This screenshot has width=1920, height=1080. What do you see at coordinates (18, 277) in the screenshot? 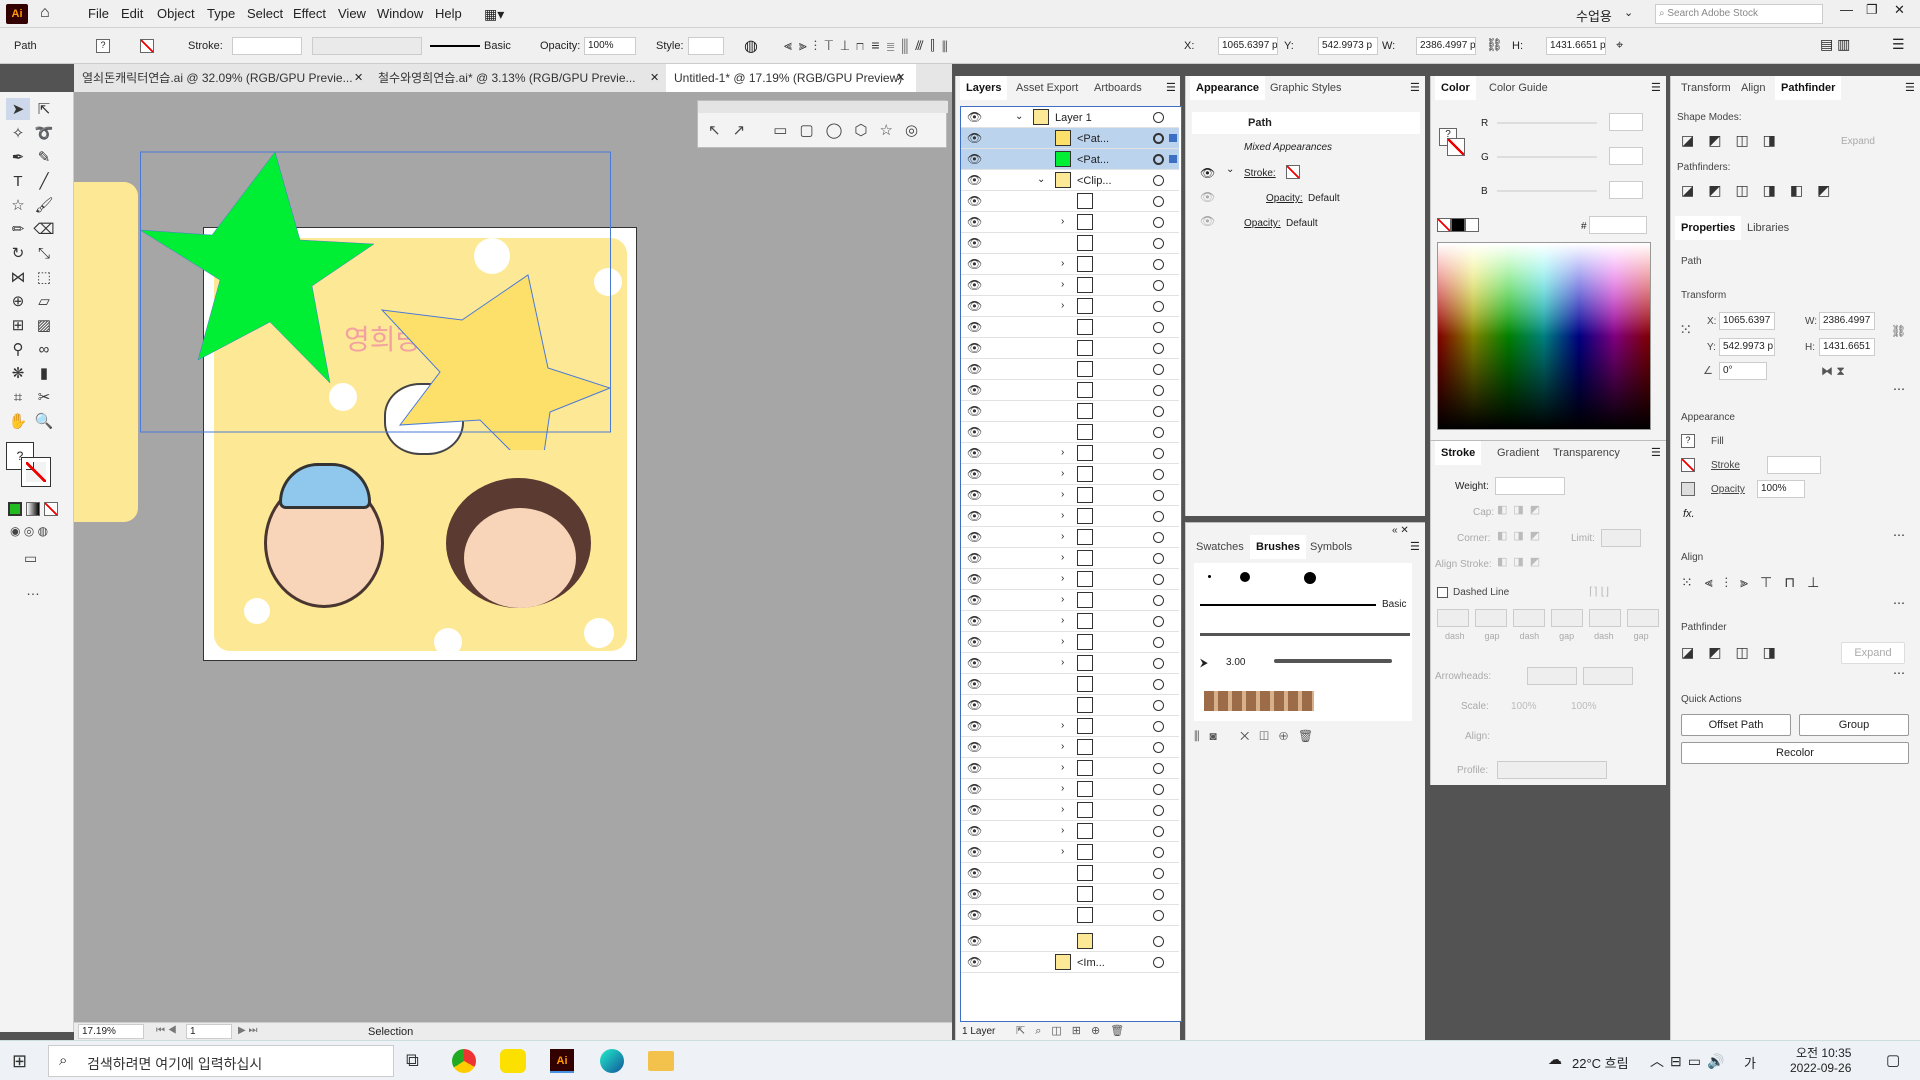
I see `width-tool-icon: ⋈` at bounding box center [18, 277].